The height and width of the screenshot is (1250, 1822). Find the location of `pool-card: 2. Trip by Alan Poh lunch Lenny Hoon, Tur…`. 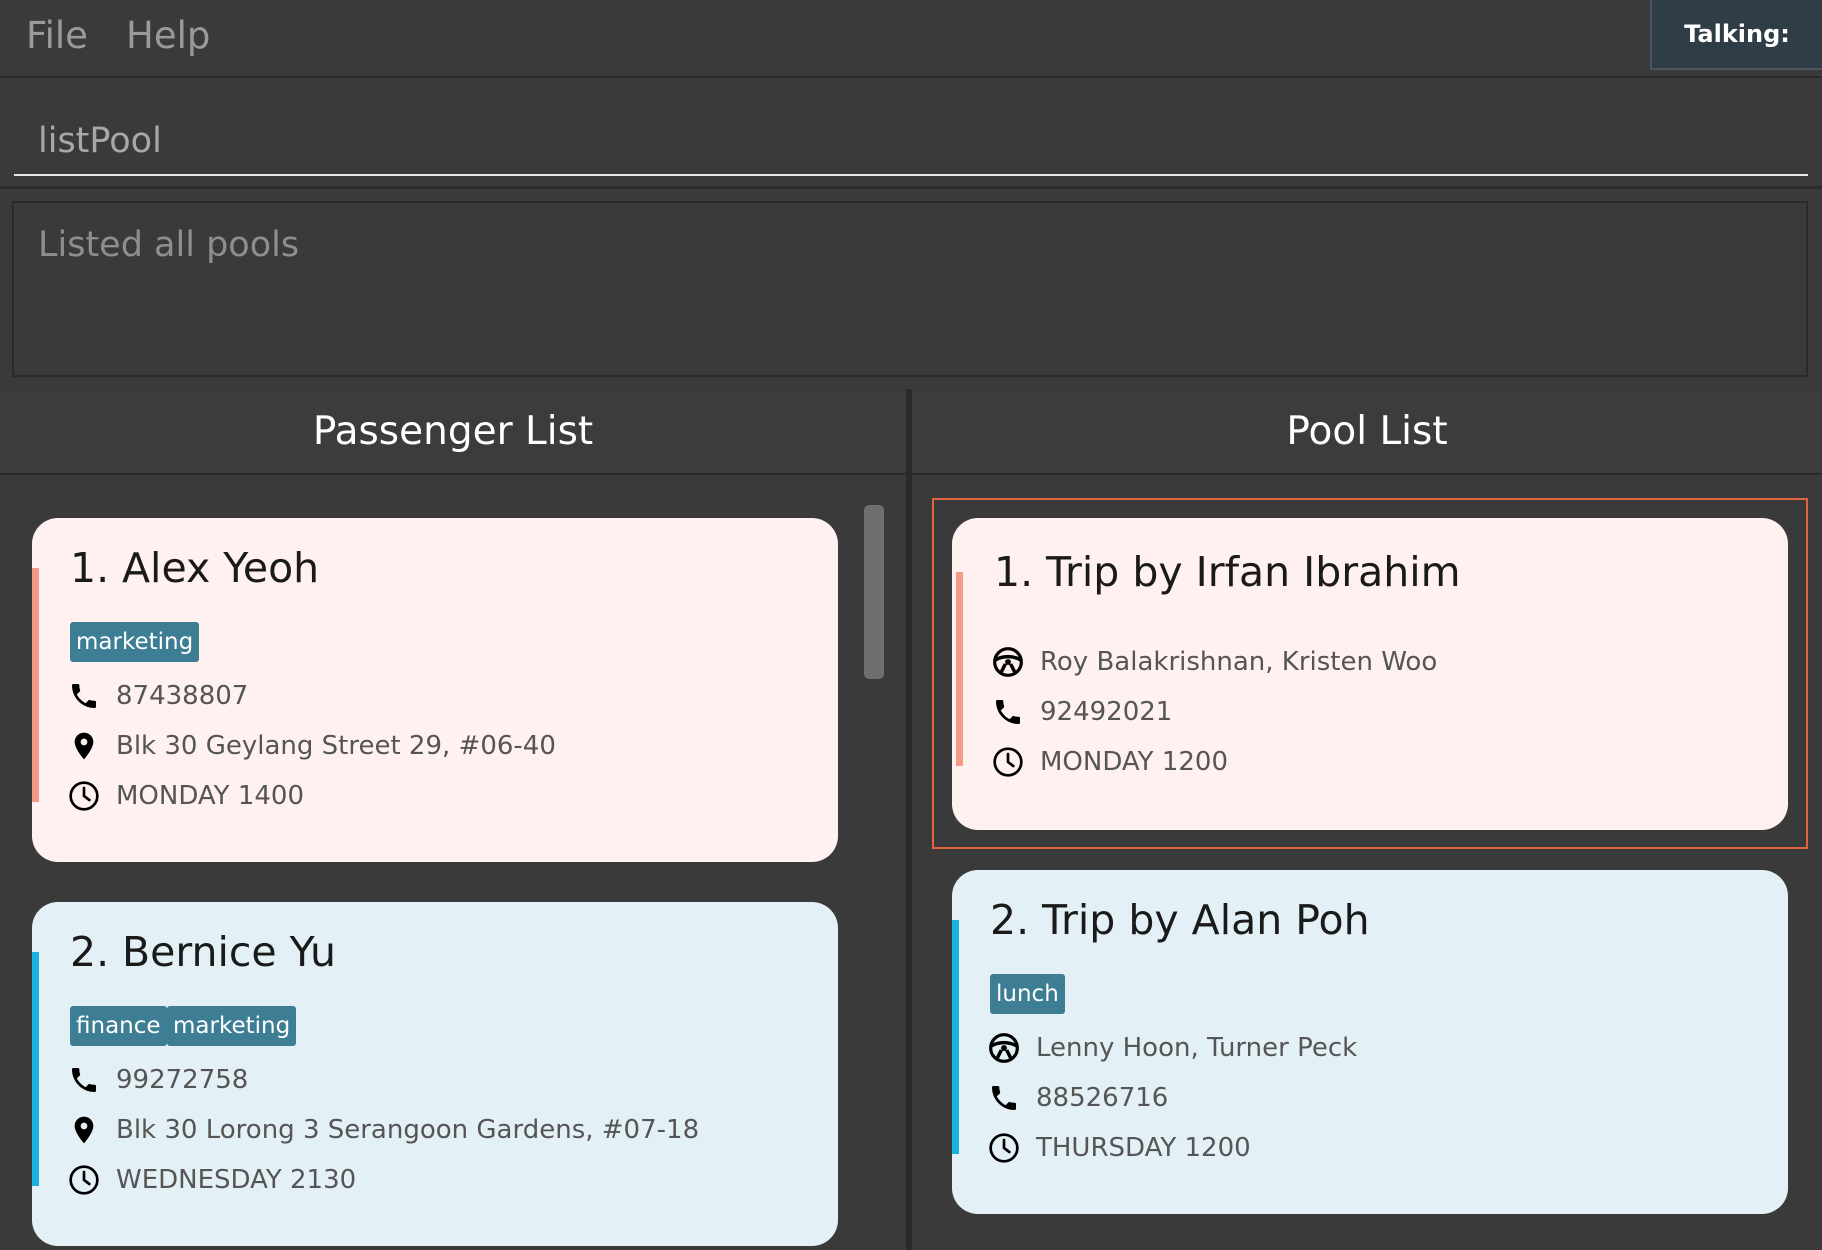

pool-card: 2. Trip by Alan Poh lunch Lenny Hoon, Tur… is located at coordinates (1370, 1042).